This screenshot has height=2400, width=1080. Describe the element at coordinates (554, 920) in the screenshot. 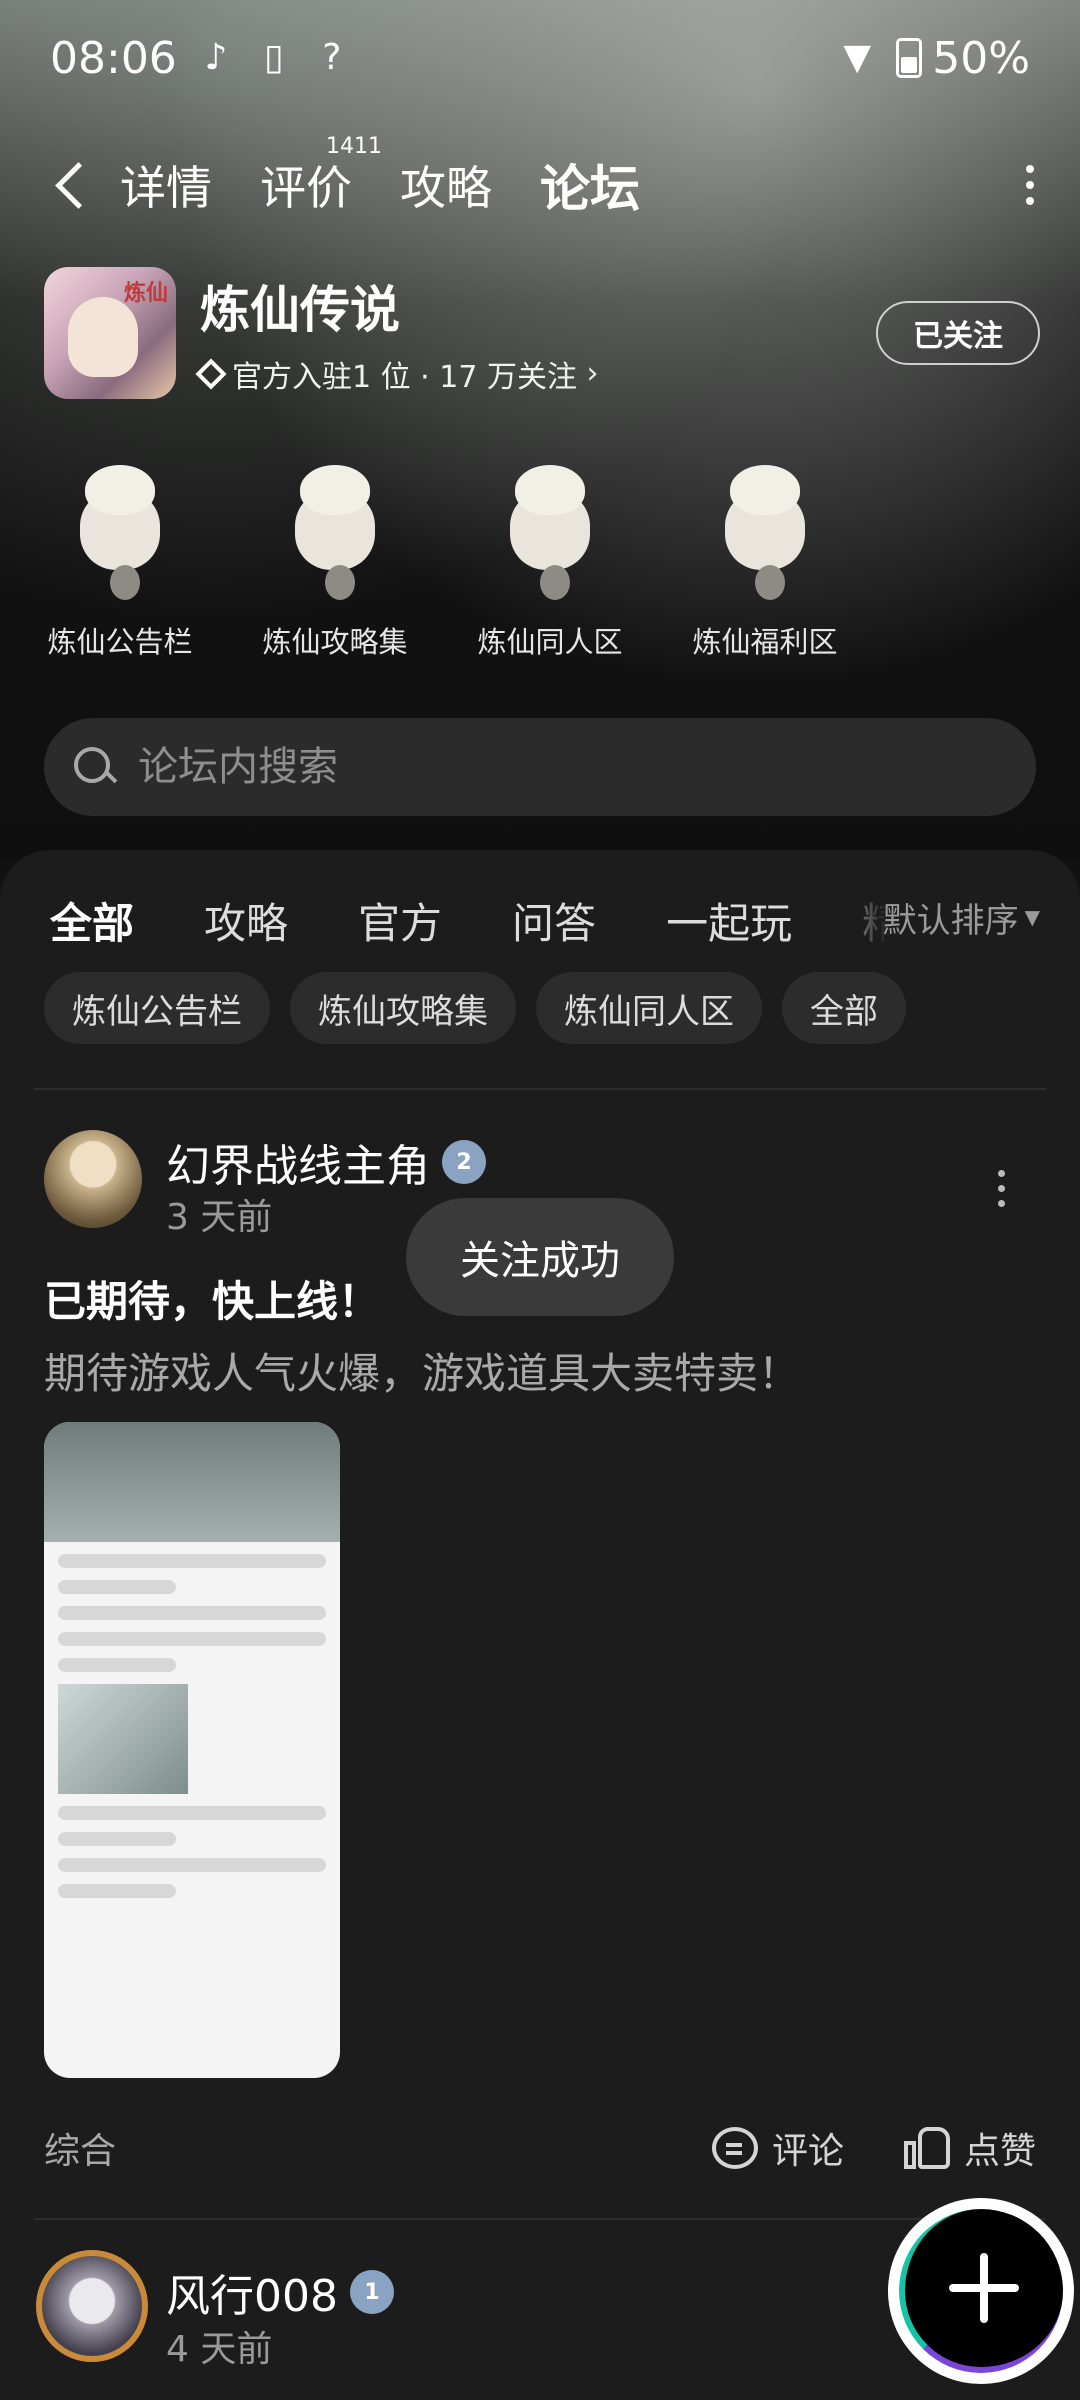

I see `tab-qa: 问答` at that location.